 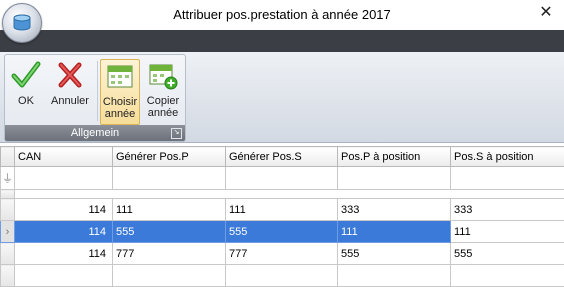 I want to click on copier-annee-label: Copier année, so click(x=163, y=107).